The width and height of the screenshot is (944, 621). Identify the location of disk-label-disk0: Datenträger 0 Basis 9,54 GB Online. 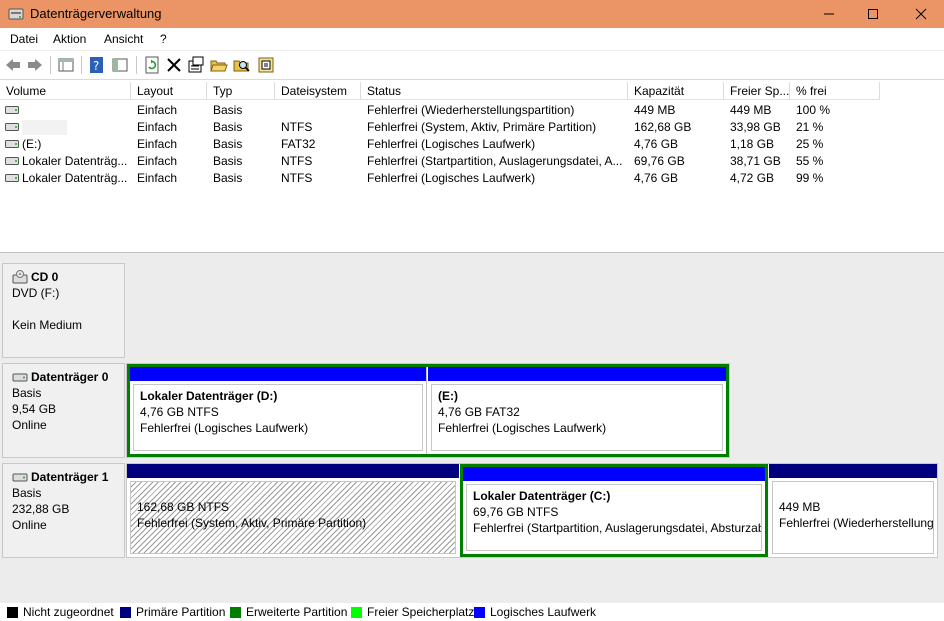
(63, 410).